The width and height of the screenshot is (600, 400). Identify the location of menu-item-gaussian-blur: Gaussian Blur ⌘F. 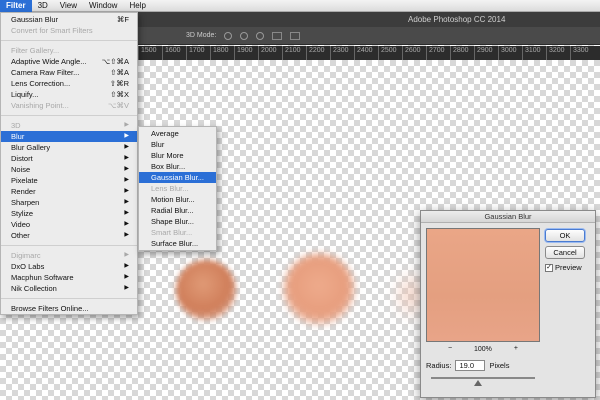
(69, 19).